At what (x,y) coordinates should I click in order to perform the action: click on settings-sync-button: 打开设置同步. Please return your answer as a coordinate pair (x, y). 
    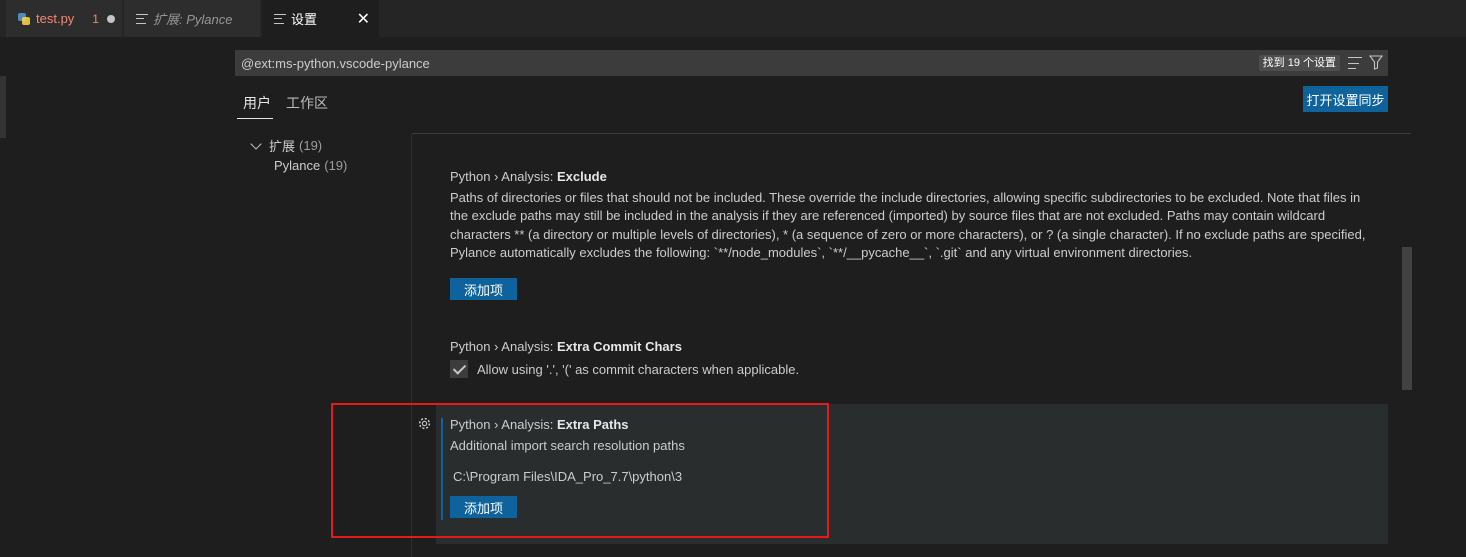
    Looking at the image, I should click on (1345, 99).